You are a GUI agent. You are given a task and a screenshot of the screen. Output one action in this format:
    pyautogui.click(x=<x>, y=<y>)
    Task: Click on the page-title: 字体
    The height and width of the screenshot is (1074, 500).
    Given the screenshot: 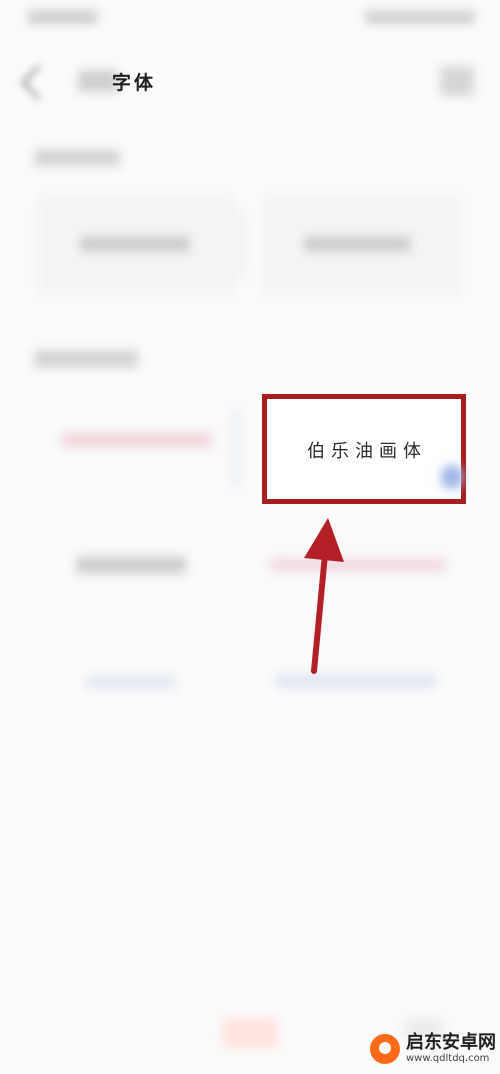 What is the action you would take?
    pyautogui.click(x=134, y=83)
    